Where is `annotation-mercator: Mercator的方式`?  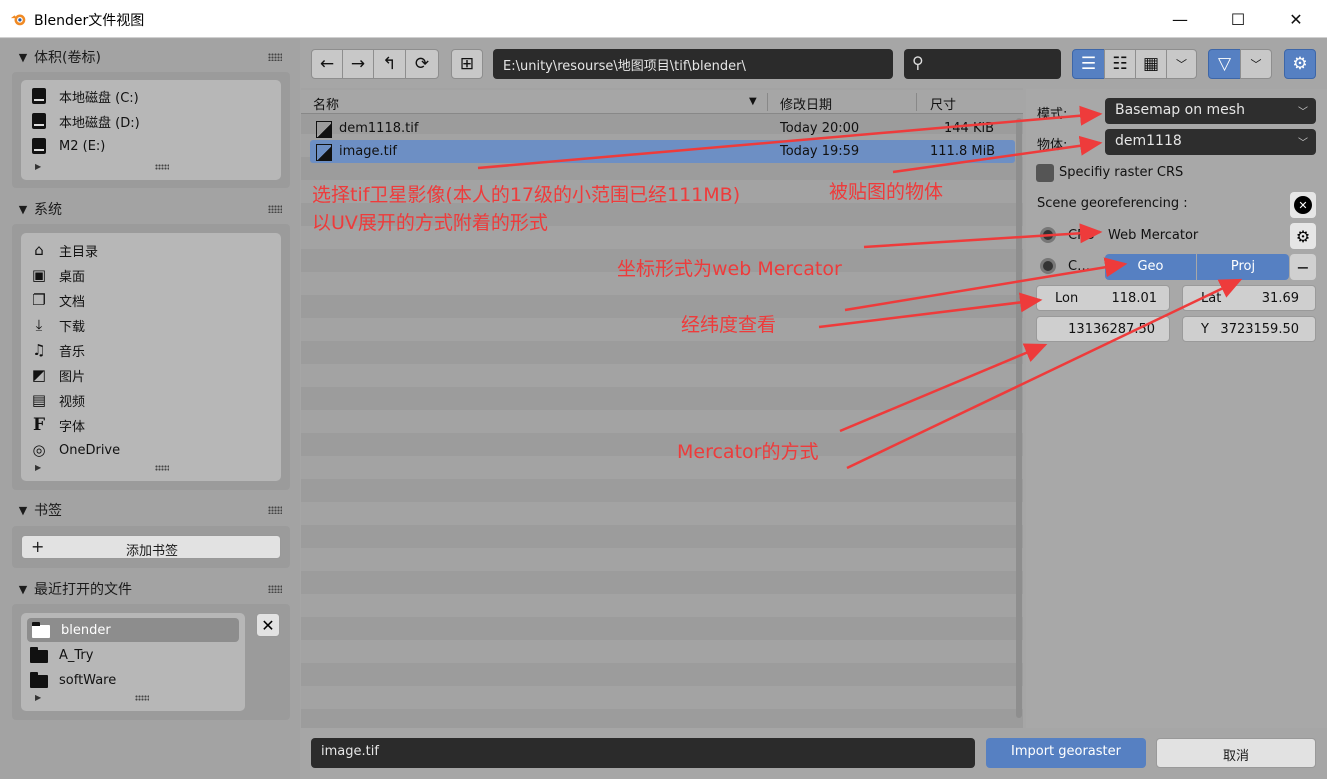 annotation-mercator: Mercator的方式 is located at coordinates (748, 452).